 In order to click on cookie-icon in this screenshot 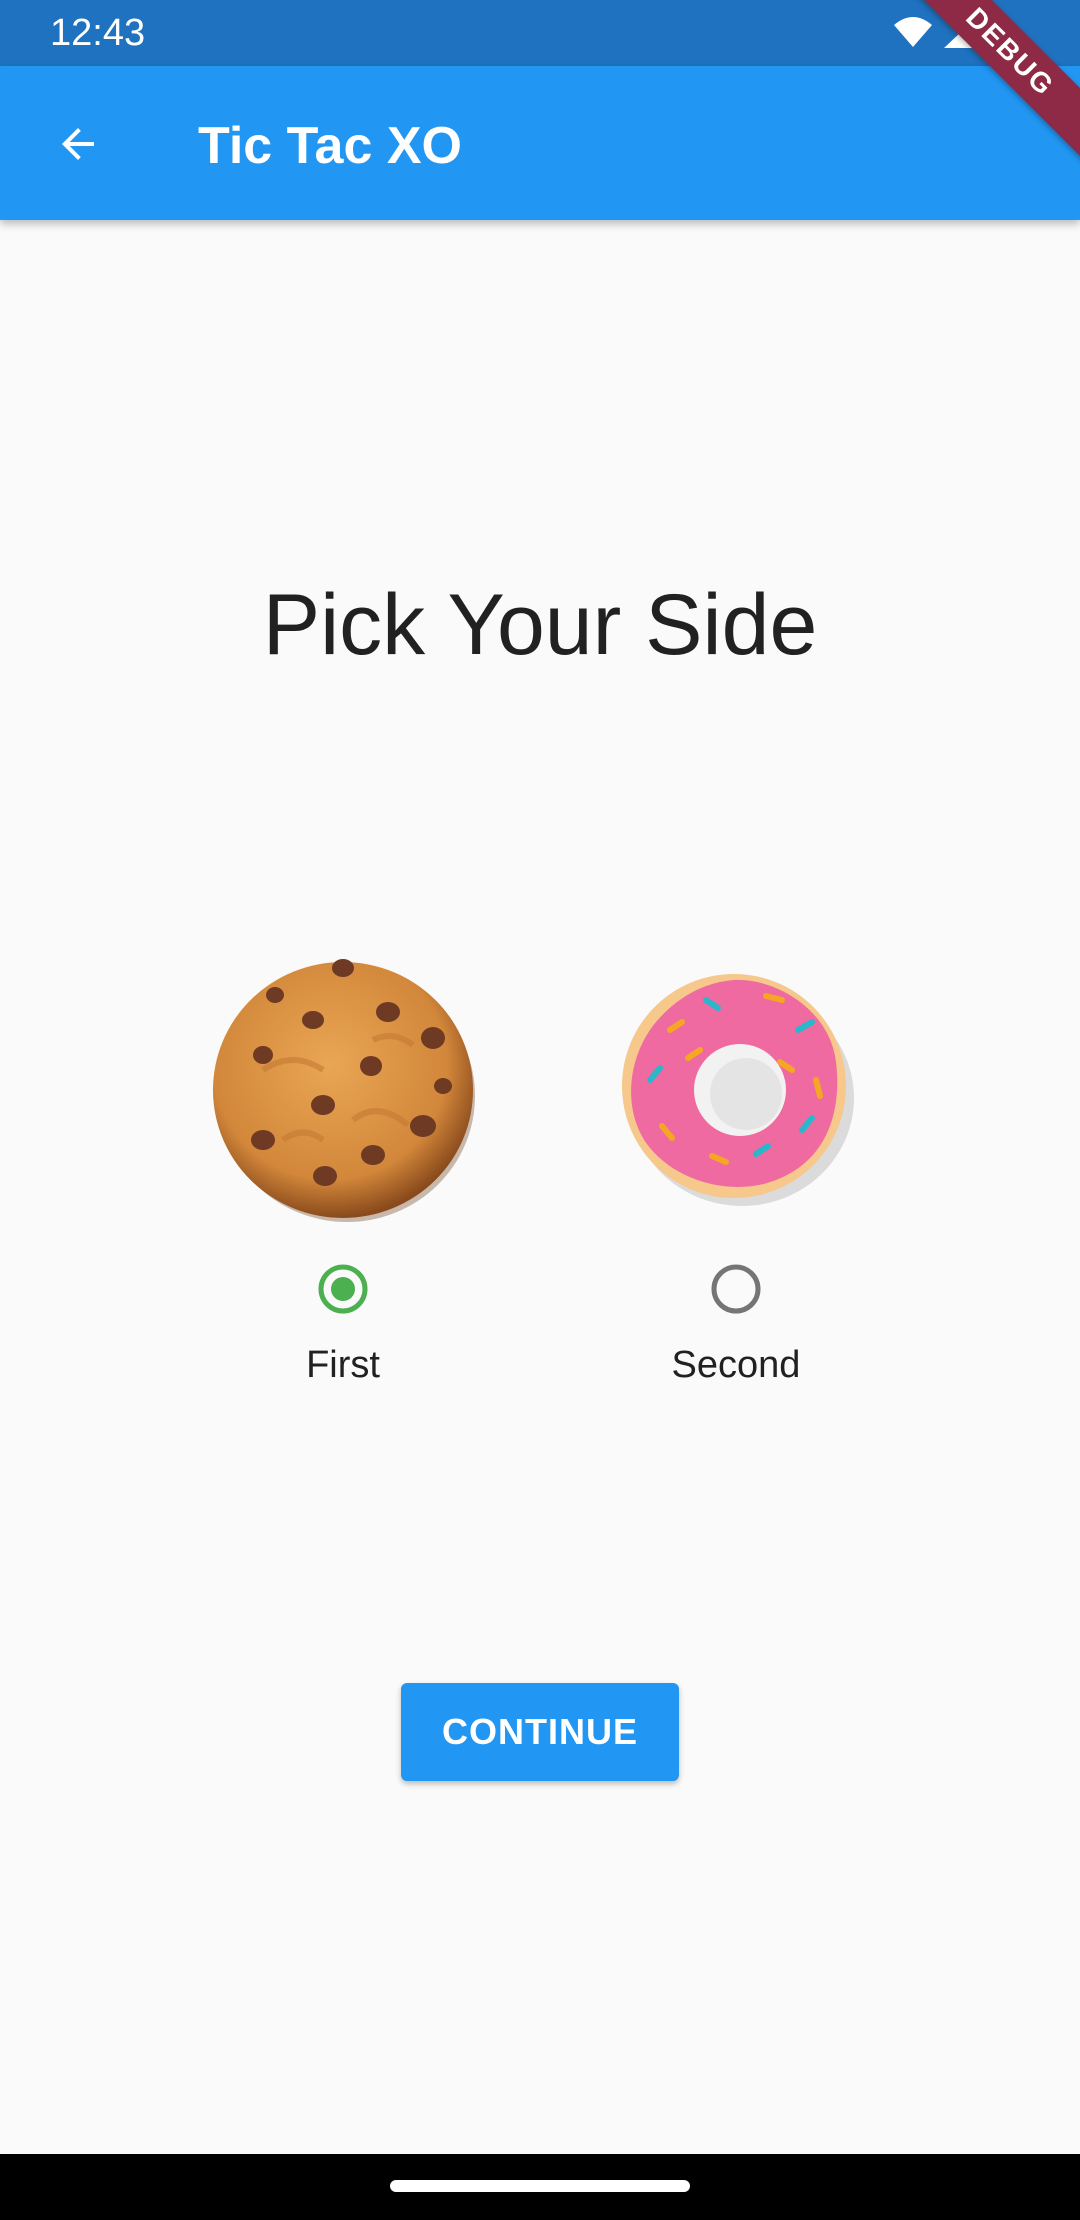, I will do `click(344, 1090)`.